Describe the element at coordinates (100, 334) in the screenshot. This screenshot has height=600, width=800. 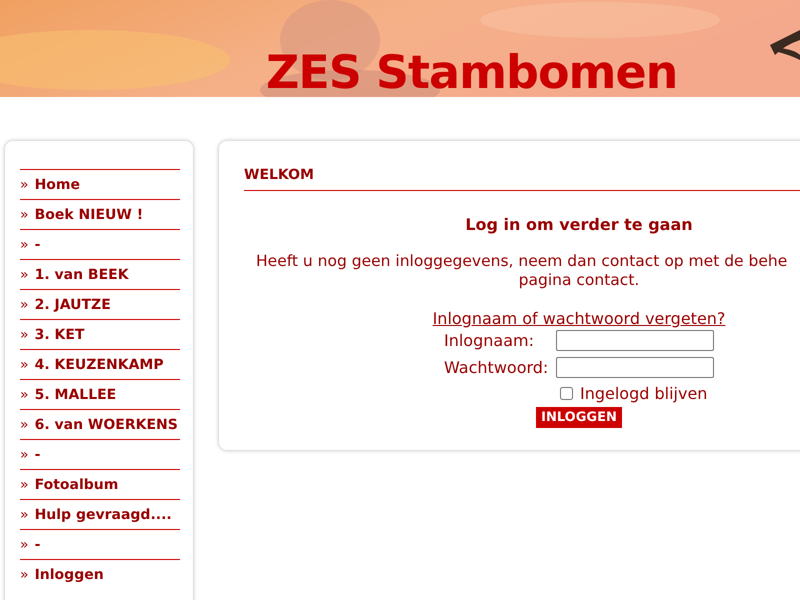
I see `sidebar-item: » 3. KET` at that location.